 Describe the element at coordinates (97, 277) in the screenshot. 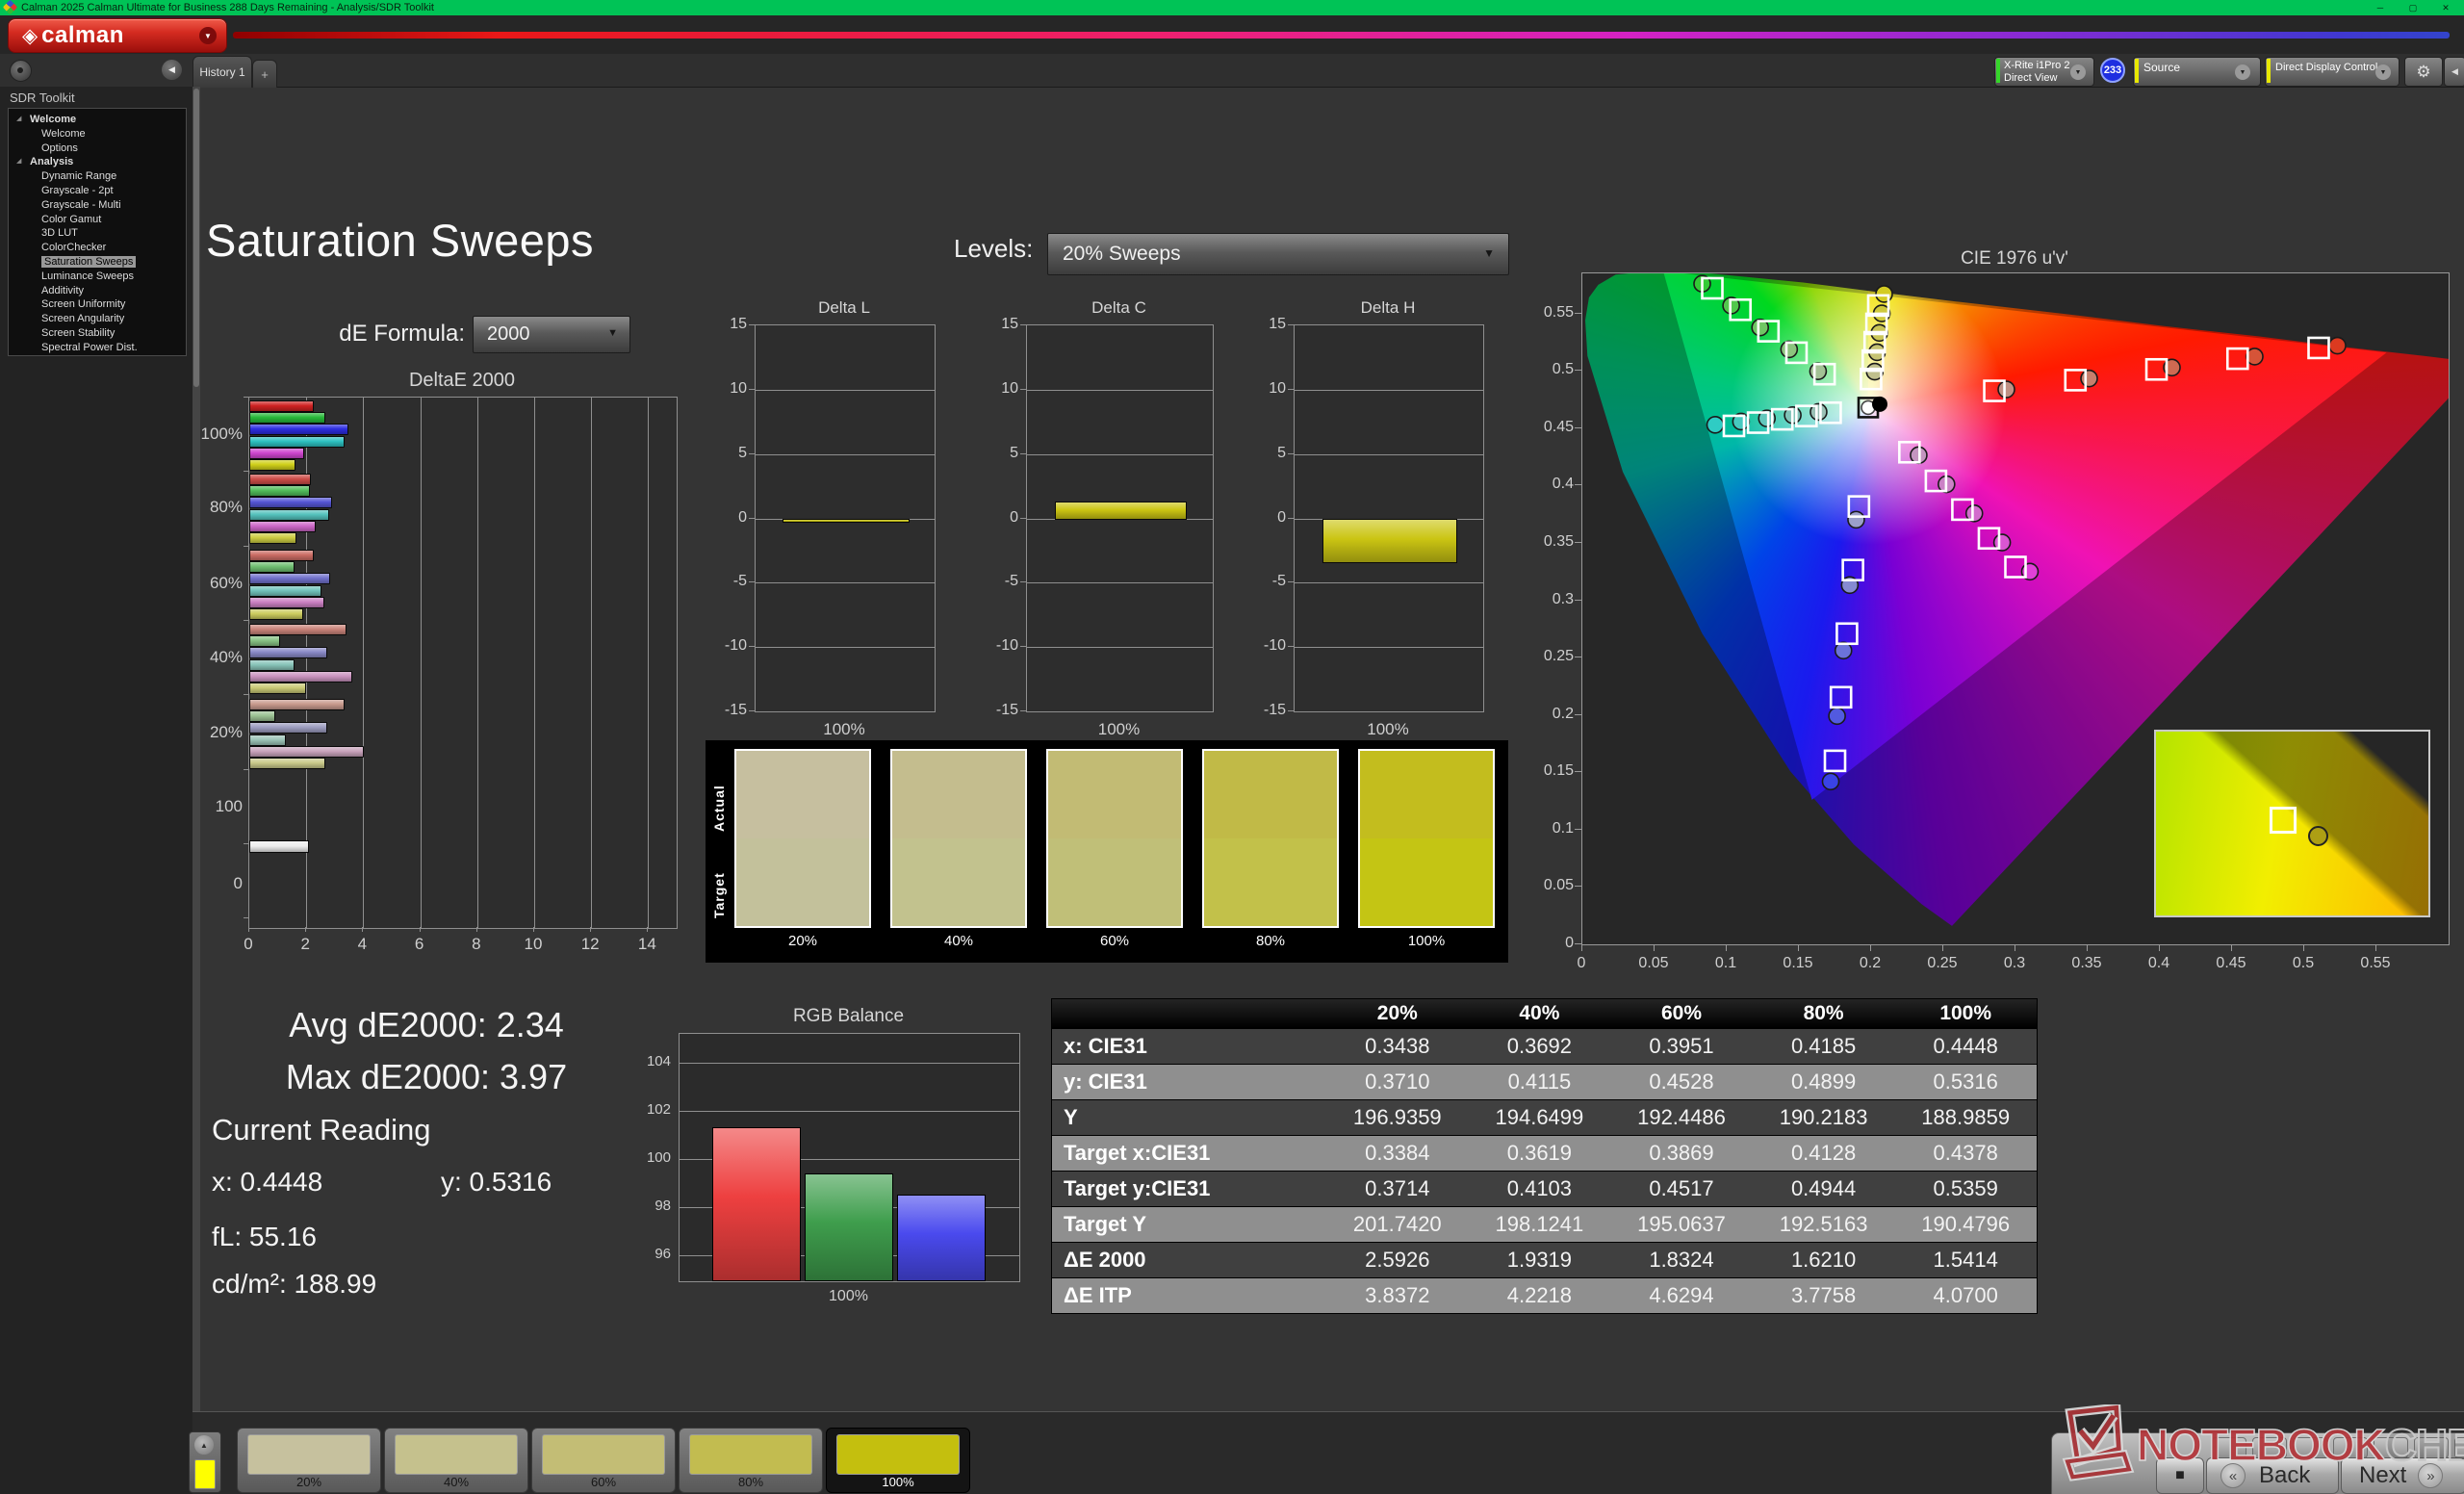

I see `sidebar-item-luminance-sweeps: Luminance Sweeps` at that location.